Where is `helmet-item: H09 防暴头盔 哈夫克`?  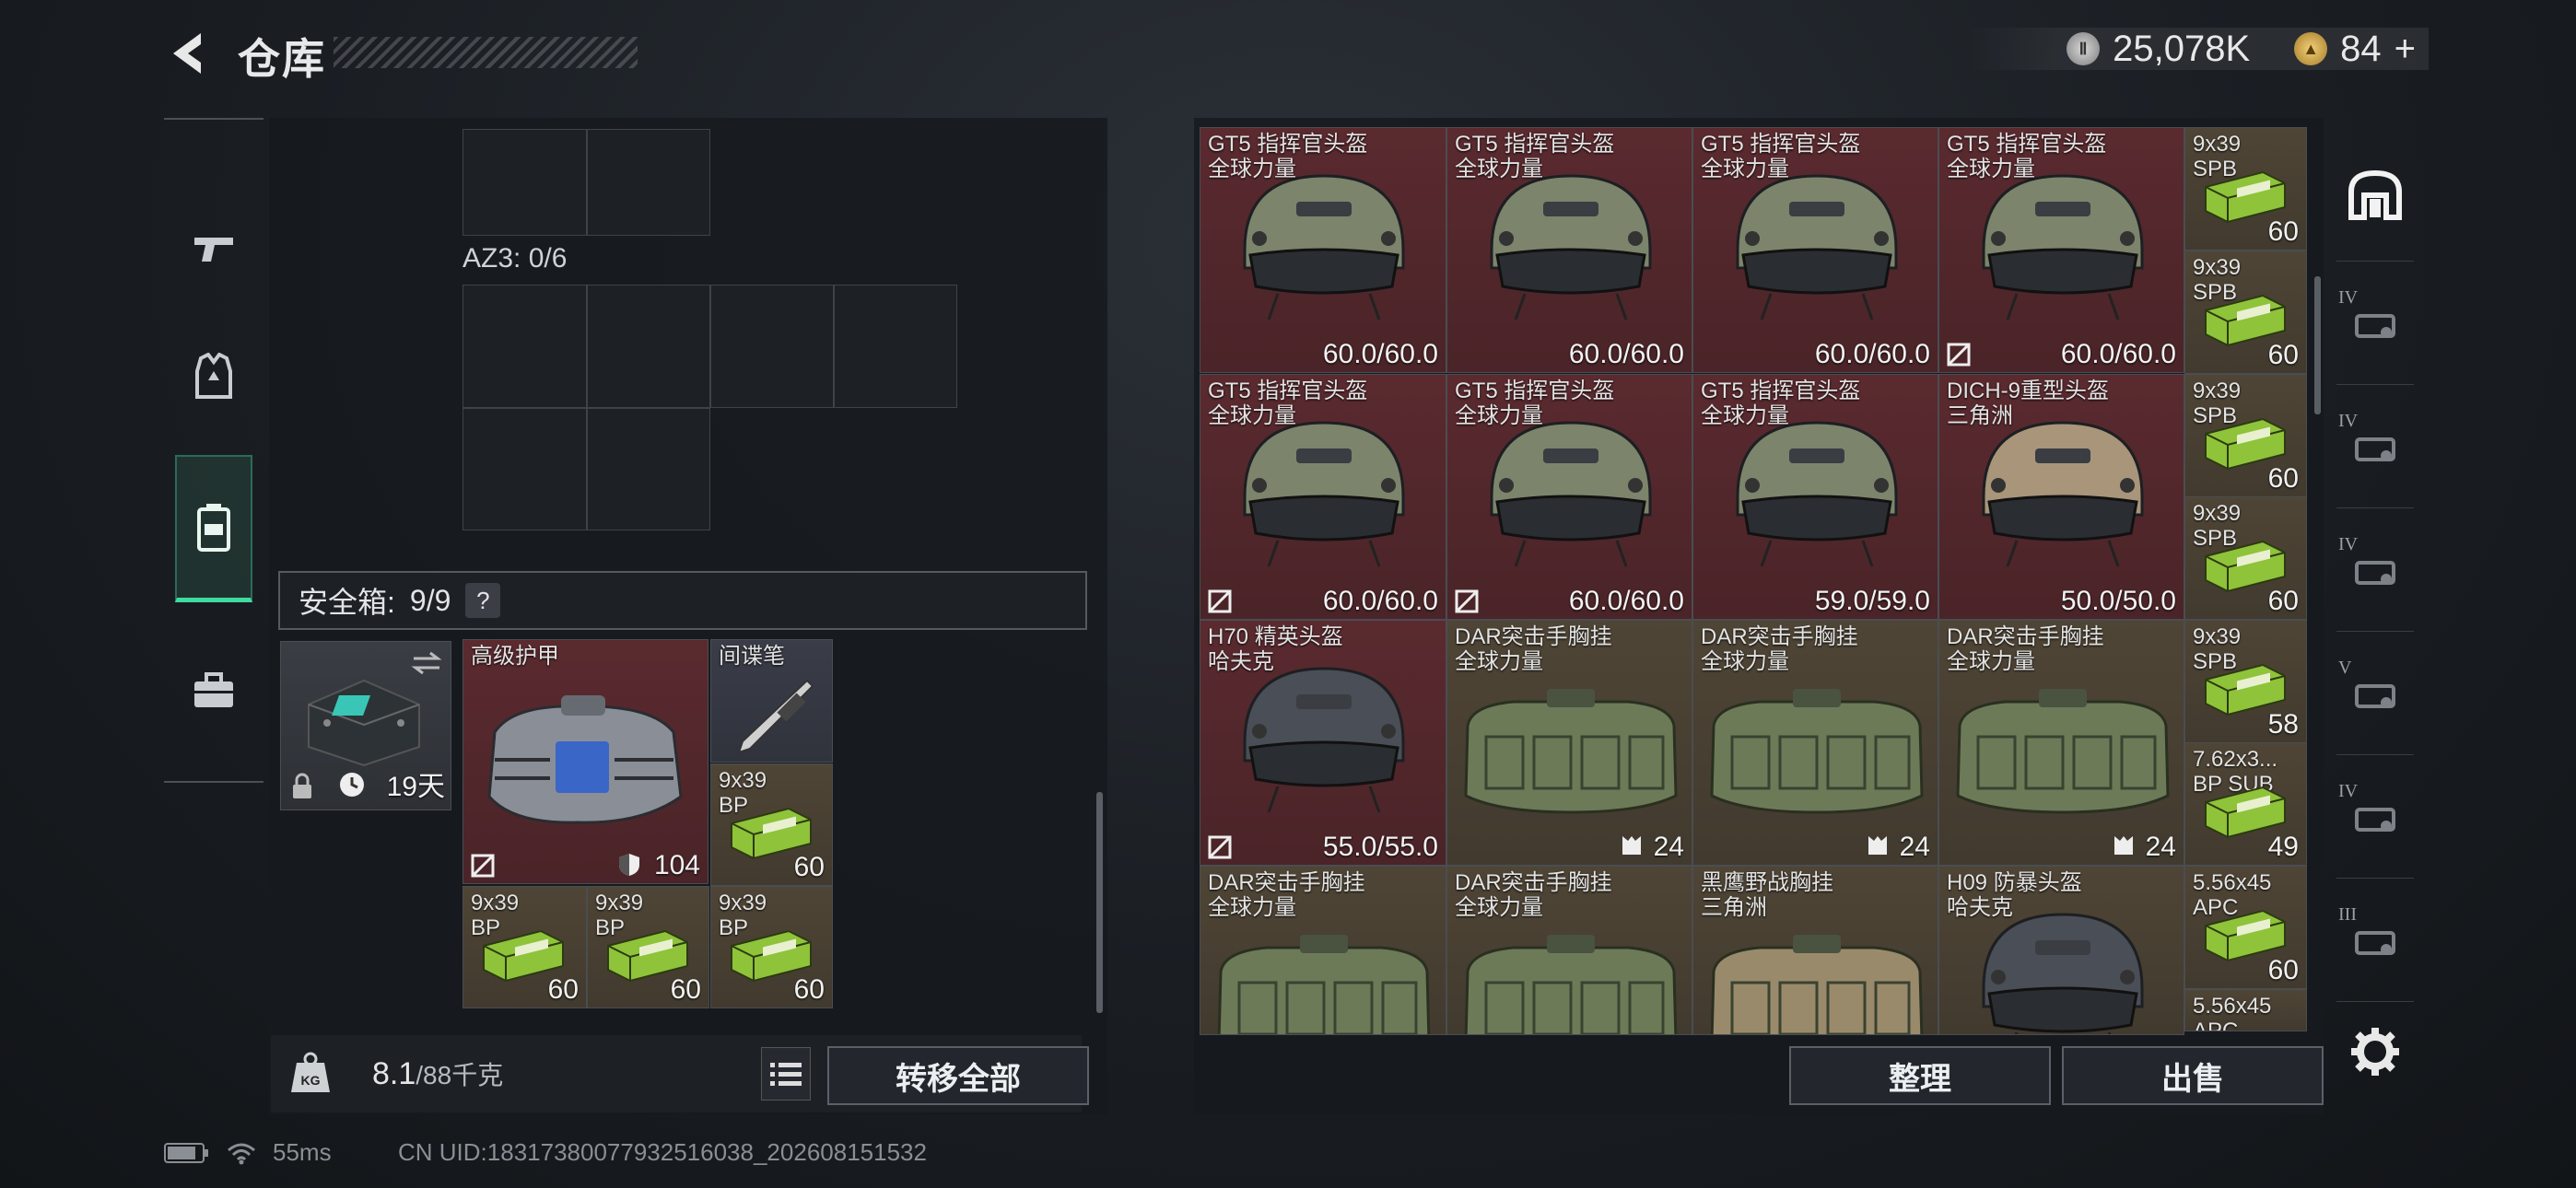
helmet-item: H09 防暴头盔 哈夫克 is located at coordinates (2061, 951).